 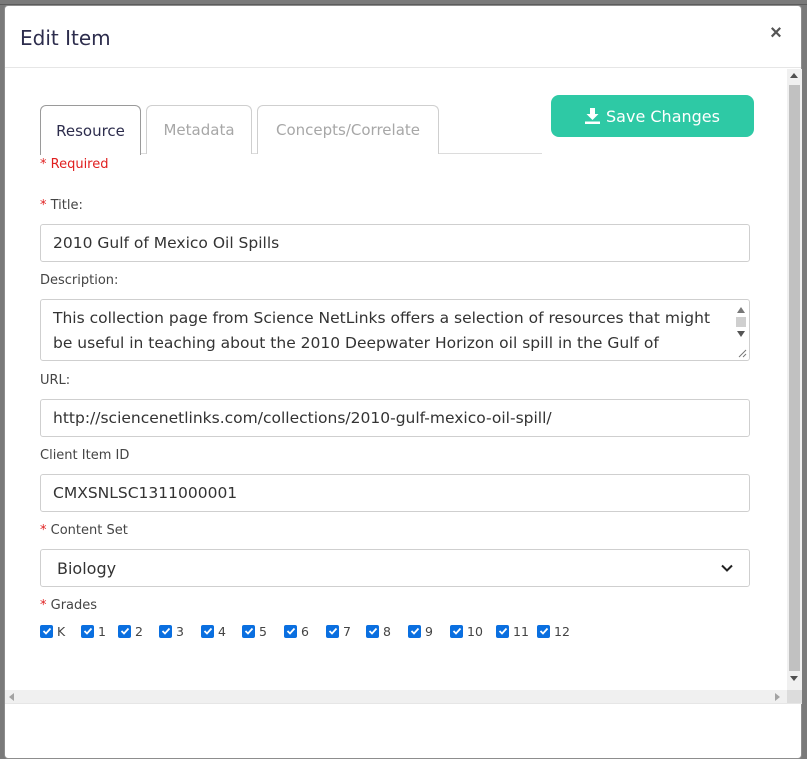 I want to click on client-item-id-label: Client Item ID, so click(x=85, y=455).